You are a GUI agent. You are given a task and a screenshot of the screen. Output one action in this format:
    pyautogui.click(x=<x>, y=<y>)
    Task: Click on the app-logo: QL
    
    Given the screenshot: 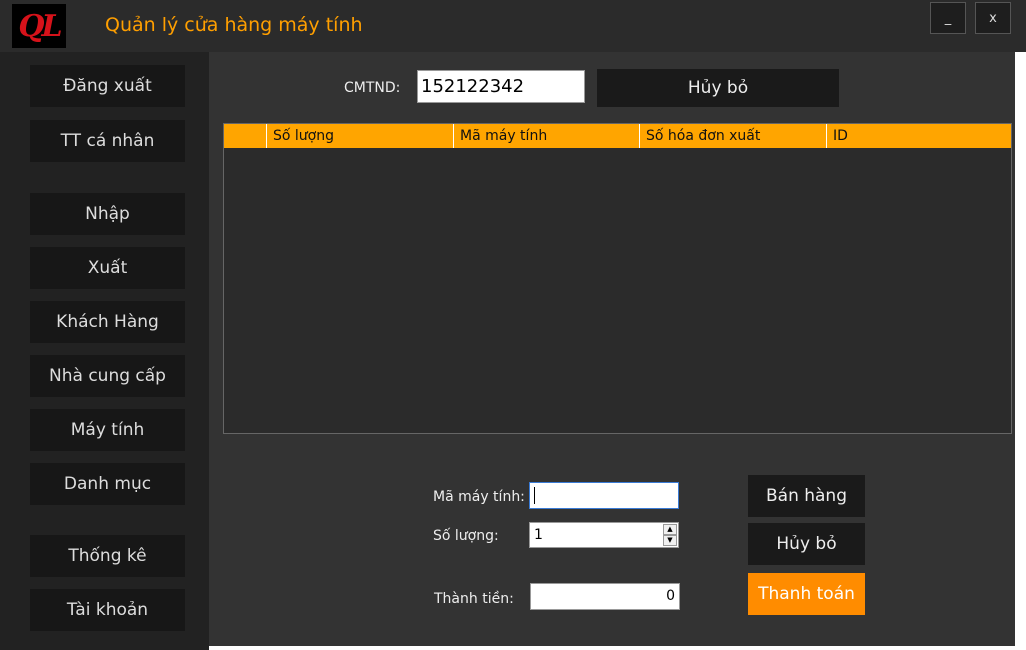 What is the action you would take?
    pyautogui.click(x=39, y=26)
    